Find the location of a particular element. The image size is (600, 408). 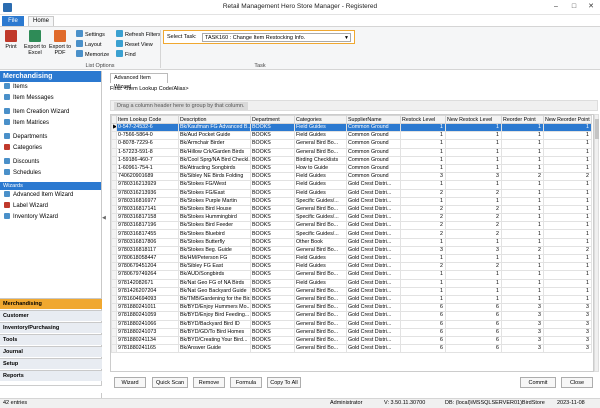

sidebar-item-departments: Departments is located at coordinates (50, 137).